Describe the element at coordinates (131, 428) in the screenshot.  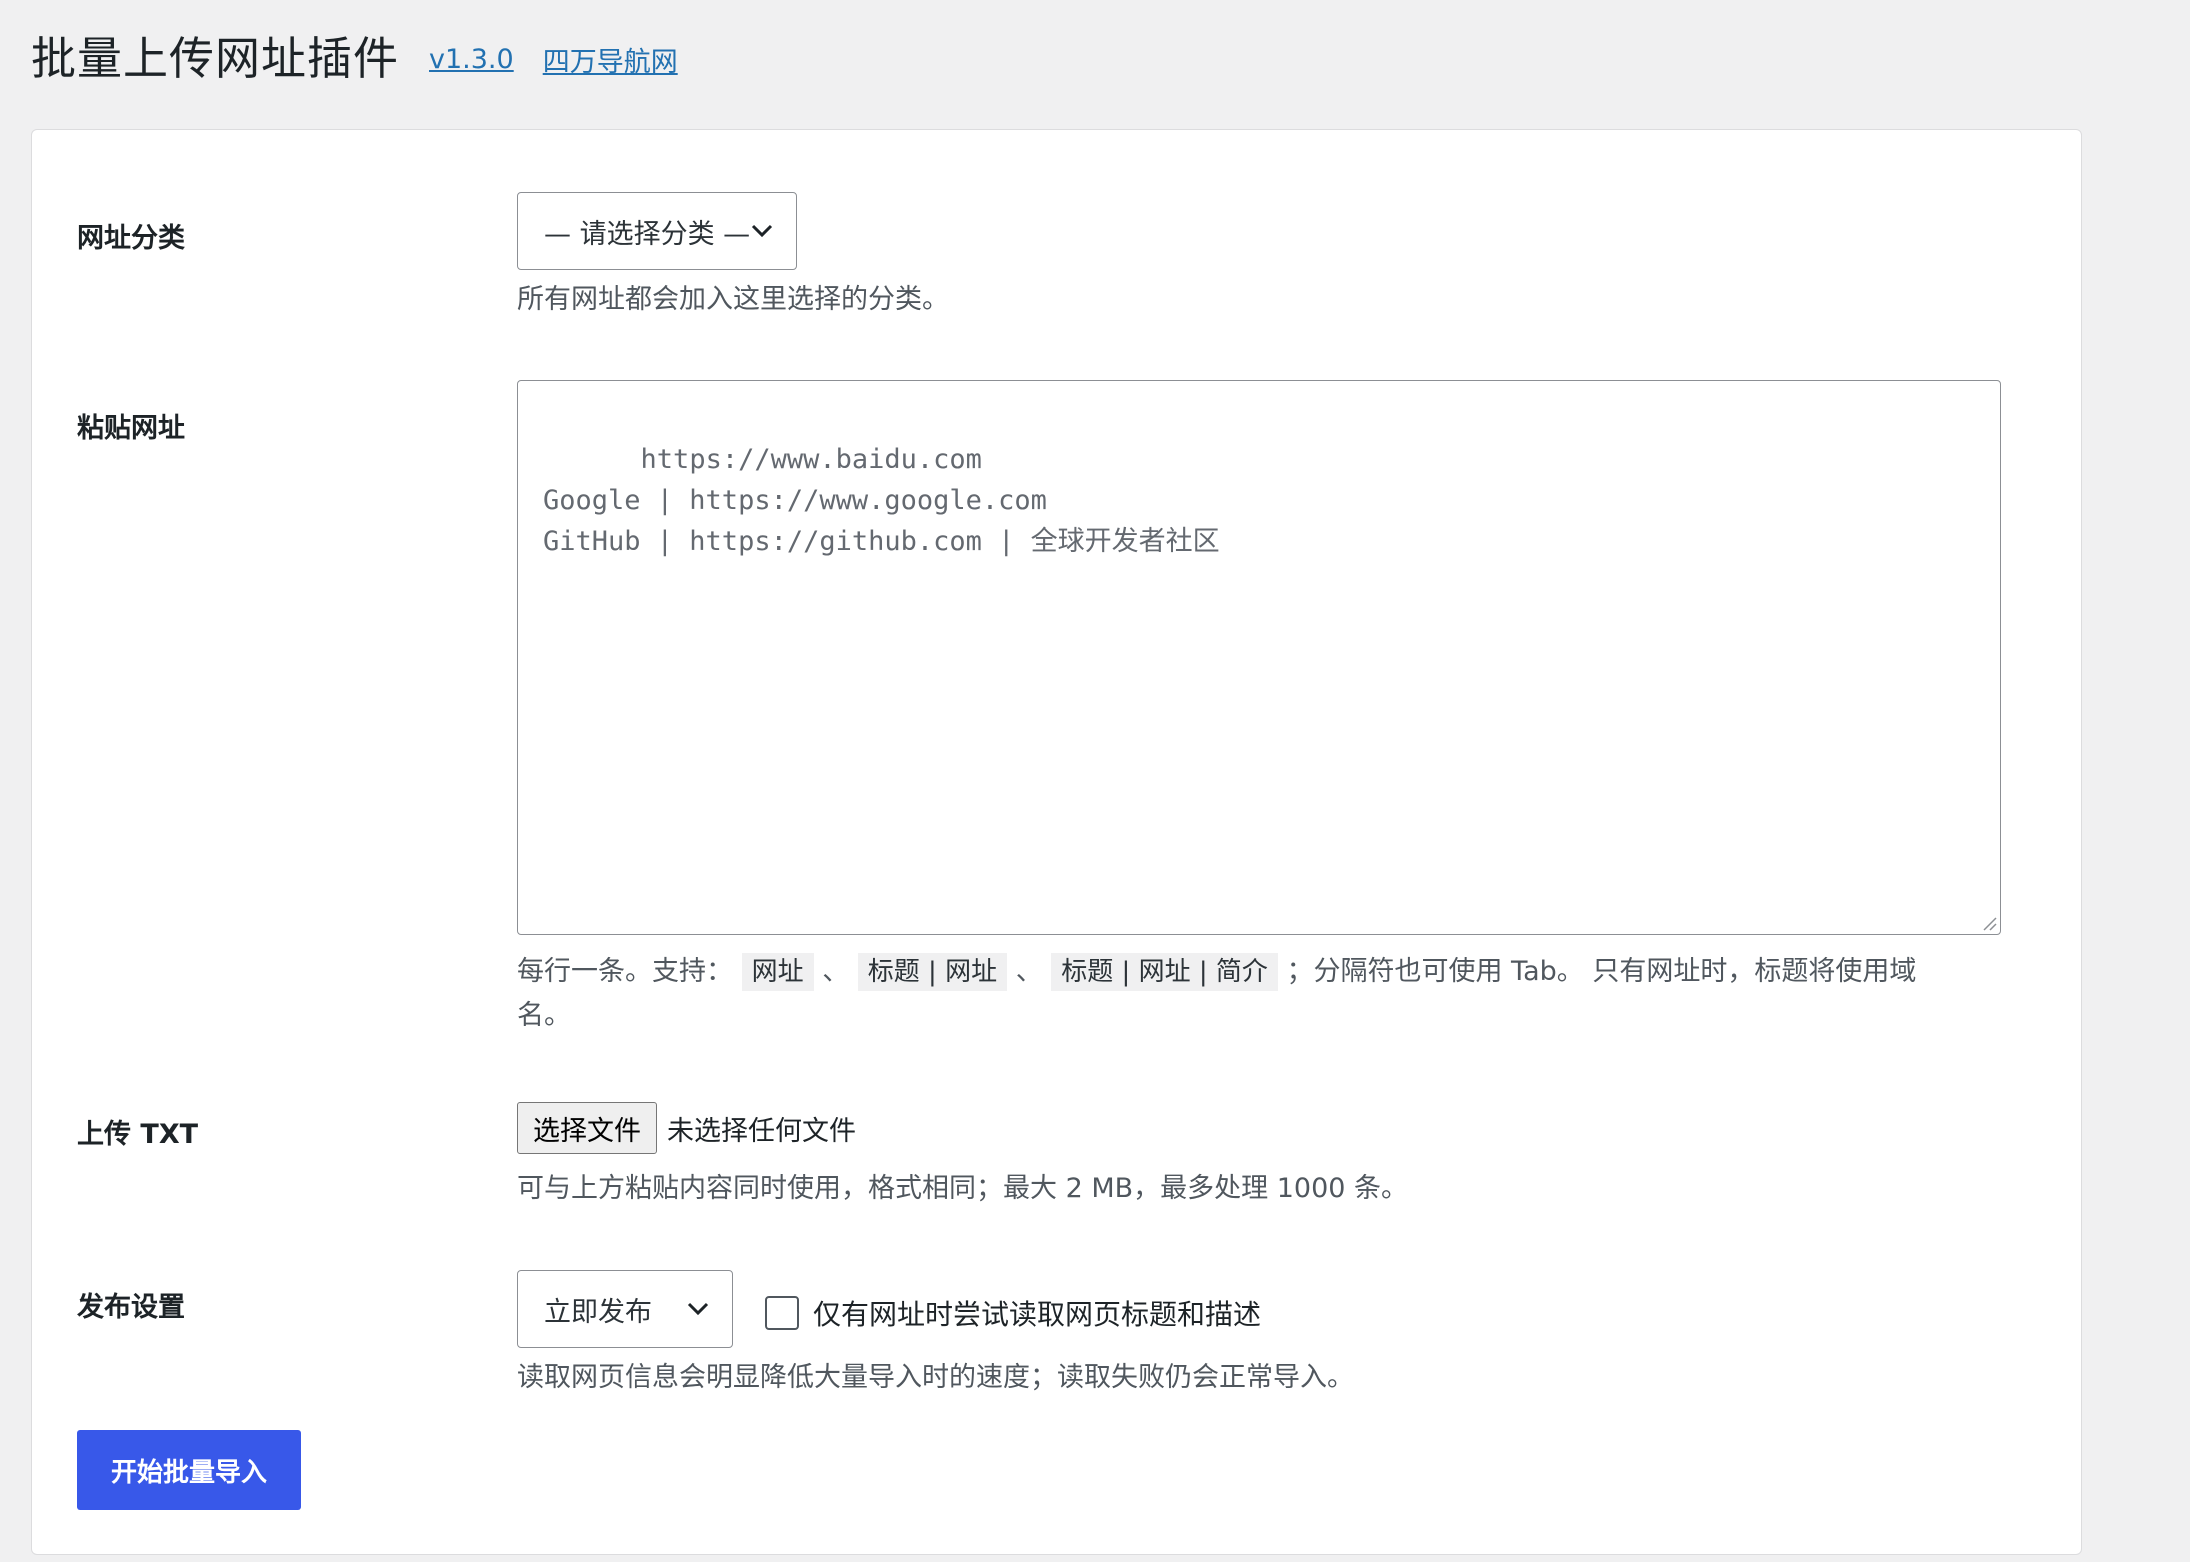
I see `paste-label: 粘贴网址` at that location.